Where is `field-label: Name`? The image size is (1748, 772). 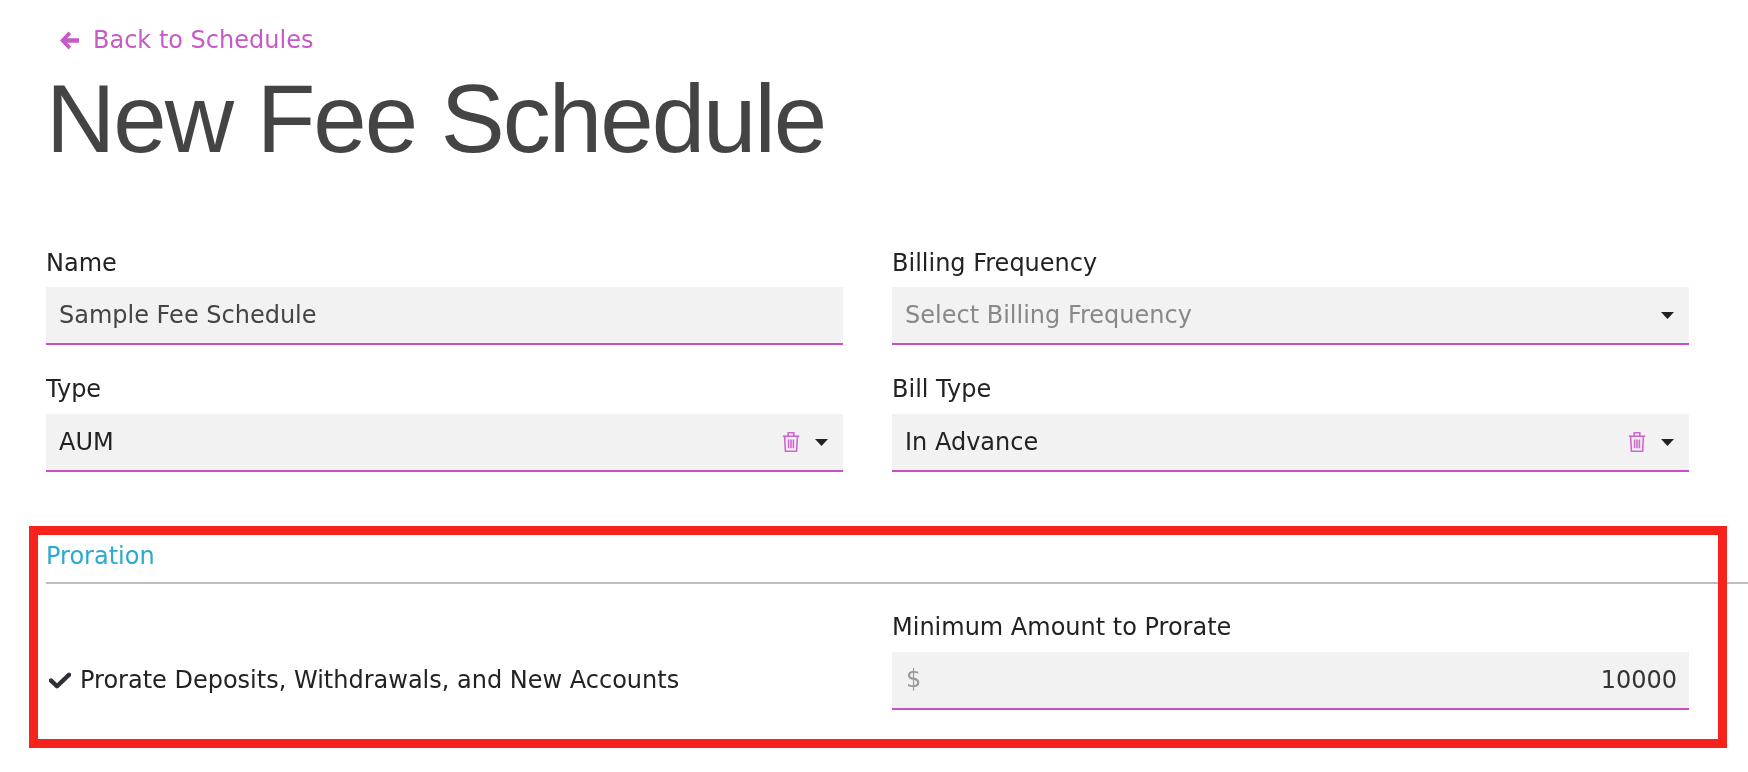
field-label: Name is located at coordinates (82, 263).